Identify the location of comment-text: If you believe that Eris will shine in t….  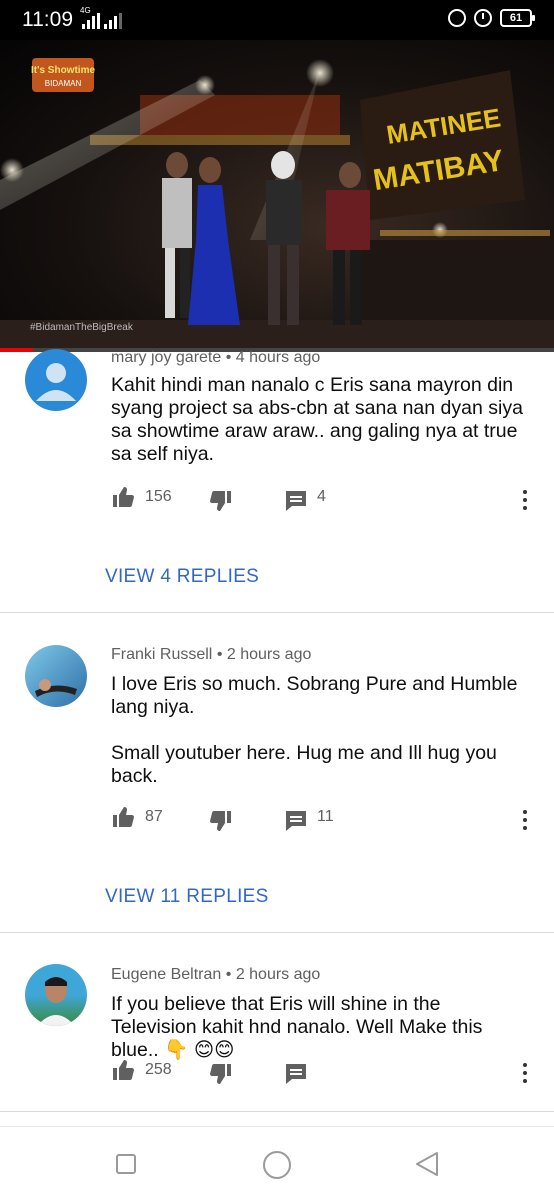
(297, 1027).